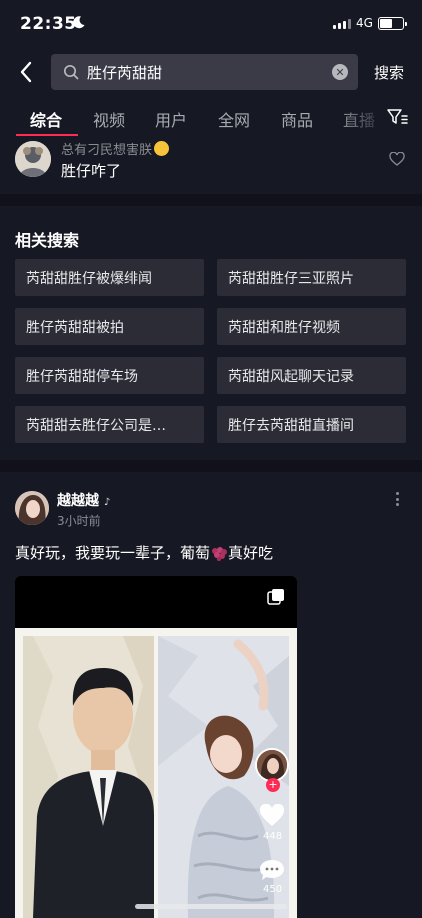 The height and width of the screenshot is (918, 422). I want to click on creator-avatar, so click(272, 765).